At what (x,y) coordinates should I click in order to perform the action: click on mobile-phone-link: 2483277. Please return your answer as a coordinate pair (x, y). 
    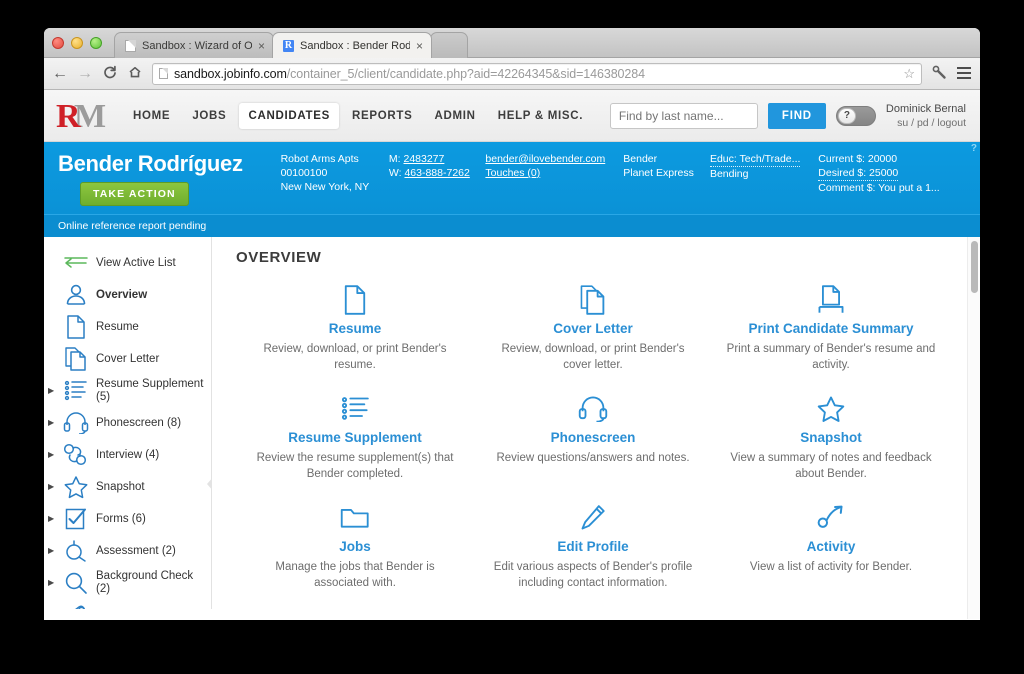
    Looking at the image, I should click on (423, 159).